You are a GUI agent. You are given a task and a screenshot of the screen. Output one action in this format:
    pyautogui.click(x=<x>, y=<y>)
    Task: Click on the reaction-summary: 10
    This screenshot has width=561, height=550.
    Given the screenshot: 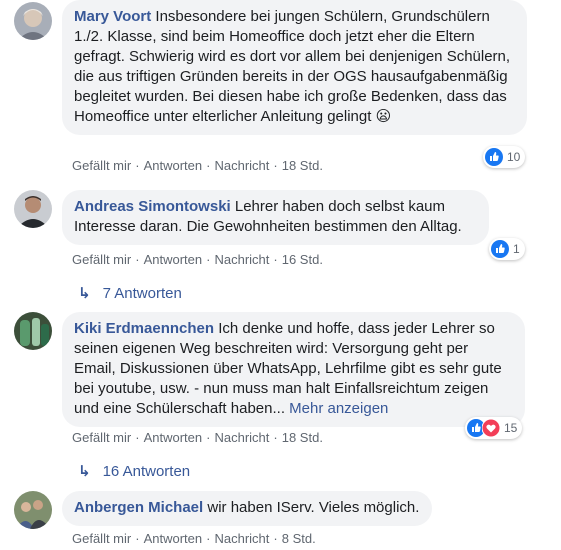 What is the action you would take?
    pyautogui.click(x=504, y=157)
    